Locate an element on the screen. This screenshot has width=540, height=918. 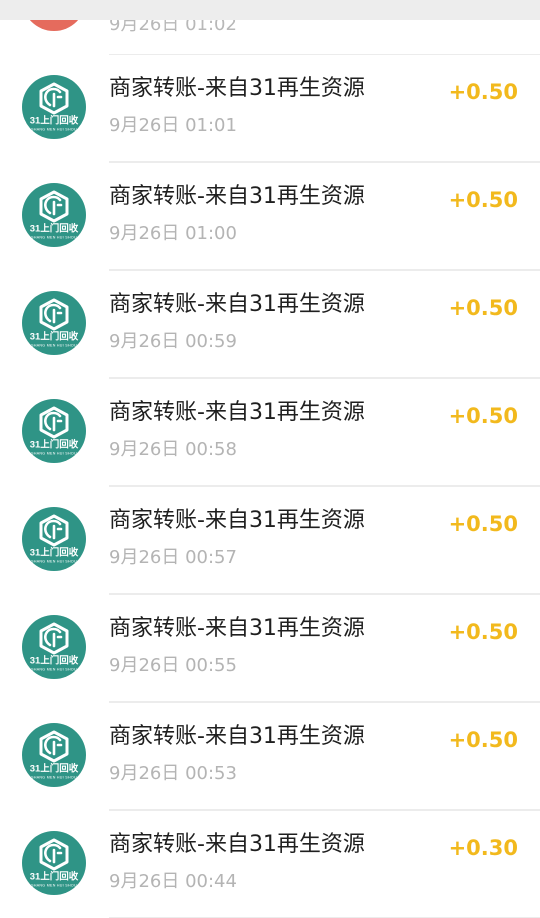
transaction-time: 9月26日 00:44 is located at coordinates (173, 881).